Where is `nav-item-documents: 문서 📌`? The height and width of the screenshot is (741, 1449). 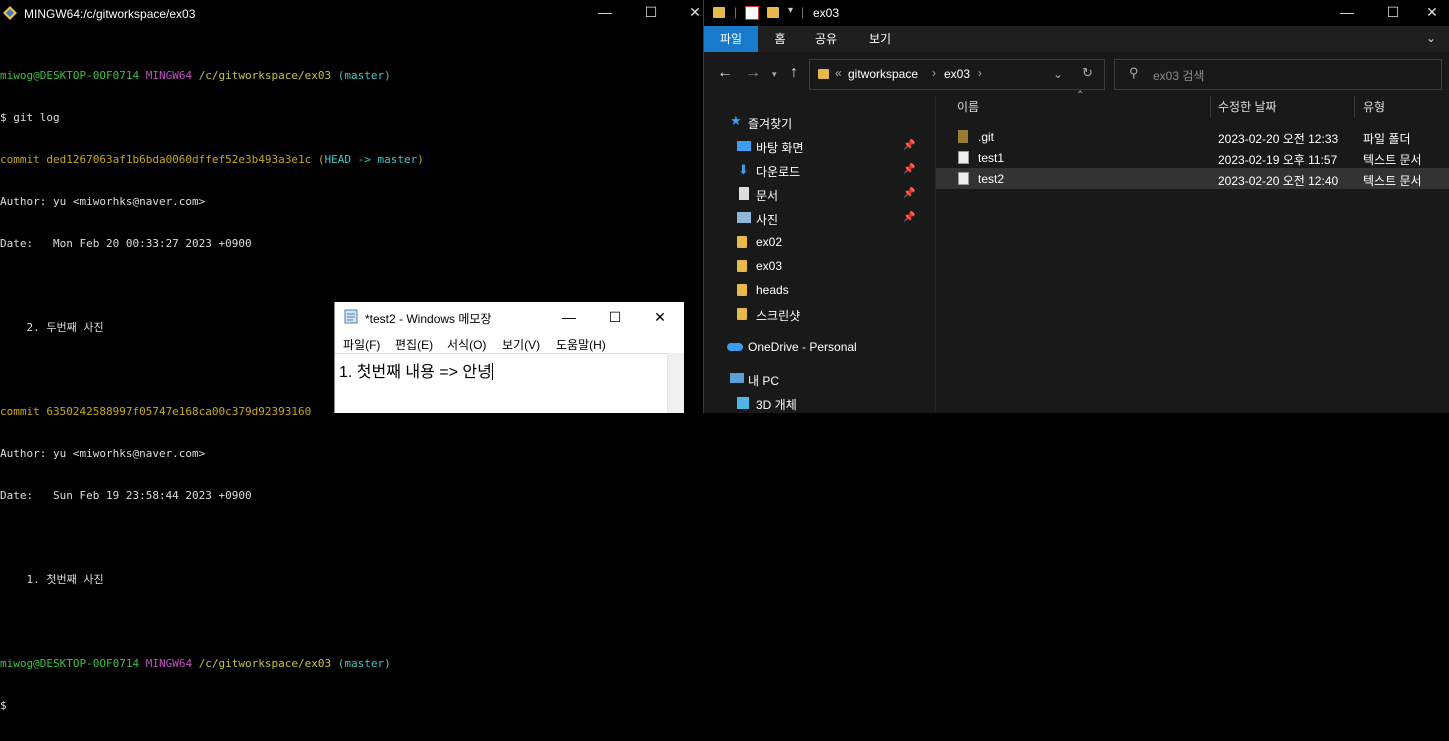
nav-item-documents: 문서 📌 is located at coordinates (819, 194).